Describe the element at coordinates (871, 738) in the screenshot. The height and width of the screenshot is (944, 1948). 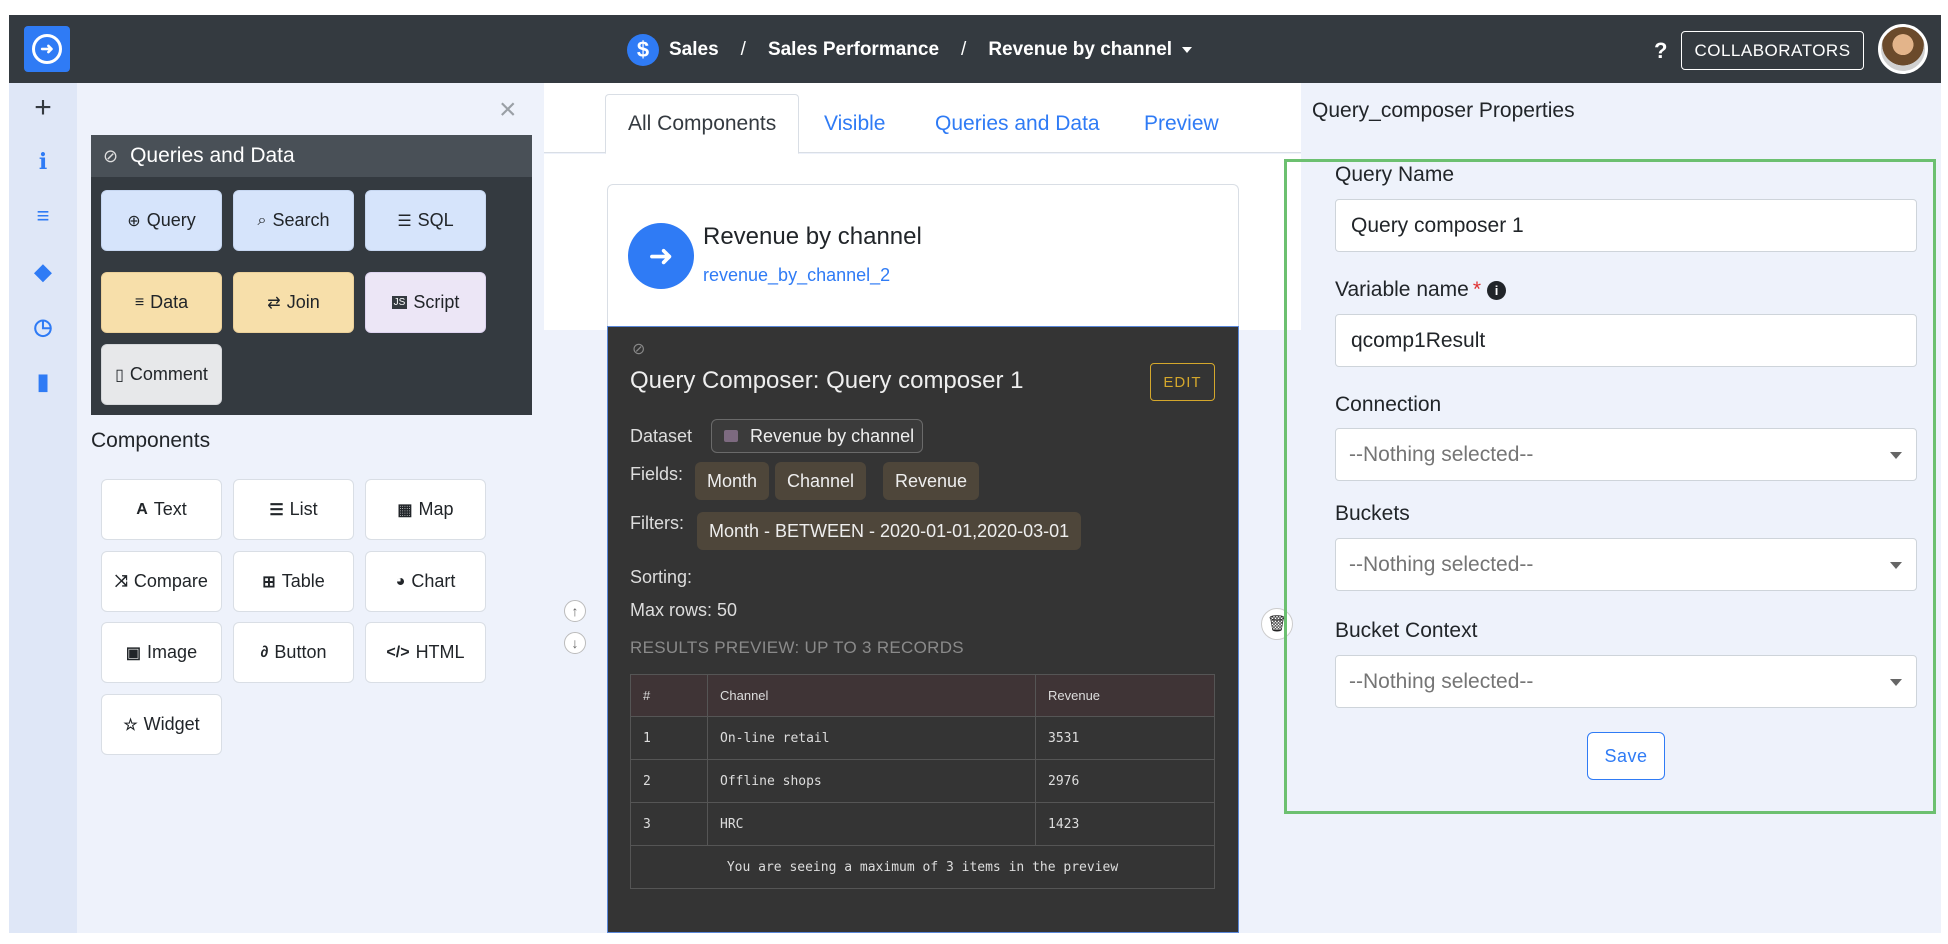
I see `table-cell: On-line retail` at that location.